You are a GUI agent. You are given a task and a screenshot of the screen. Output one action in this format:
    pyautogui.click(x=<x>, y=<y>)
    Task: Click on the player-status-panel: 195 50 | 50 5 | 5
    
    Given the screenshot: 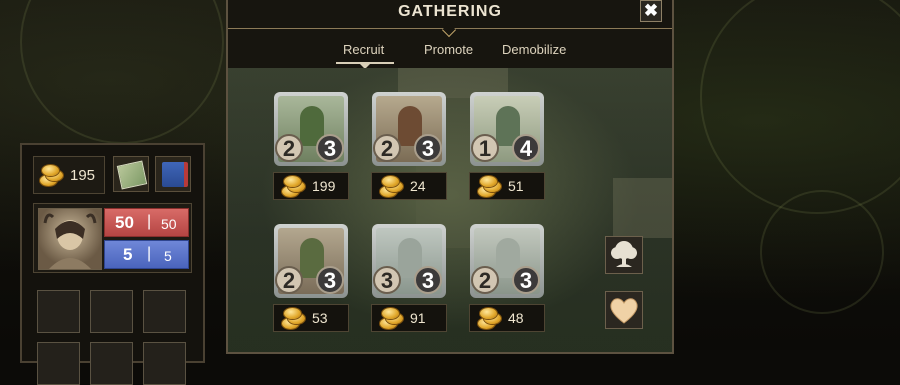 What is the action you would take?
    pyautogui.click(x=112, y=264)
    